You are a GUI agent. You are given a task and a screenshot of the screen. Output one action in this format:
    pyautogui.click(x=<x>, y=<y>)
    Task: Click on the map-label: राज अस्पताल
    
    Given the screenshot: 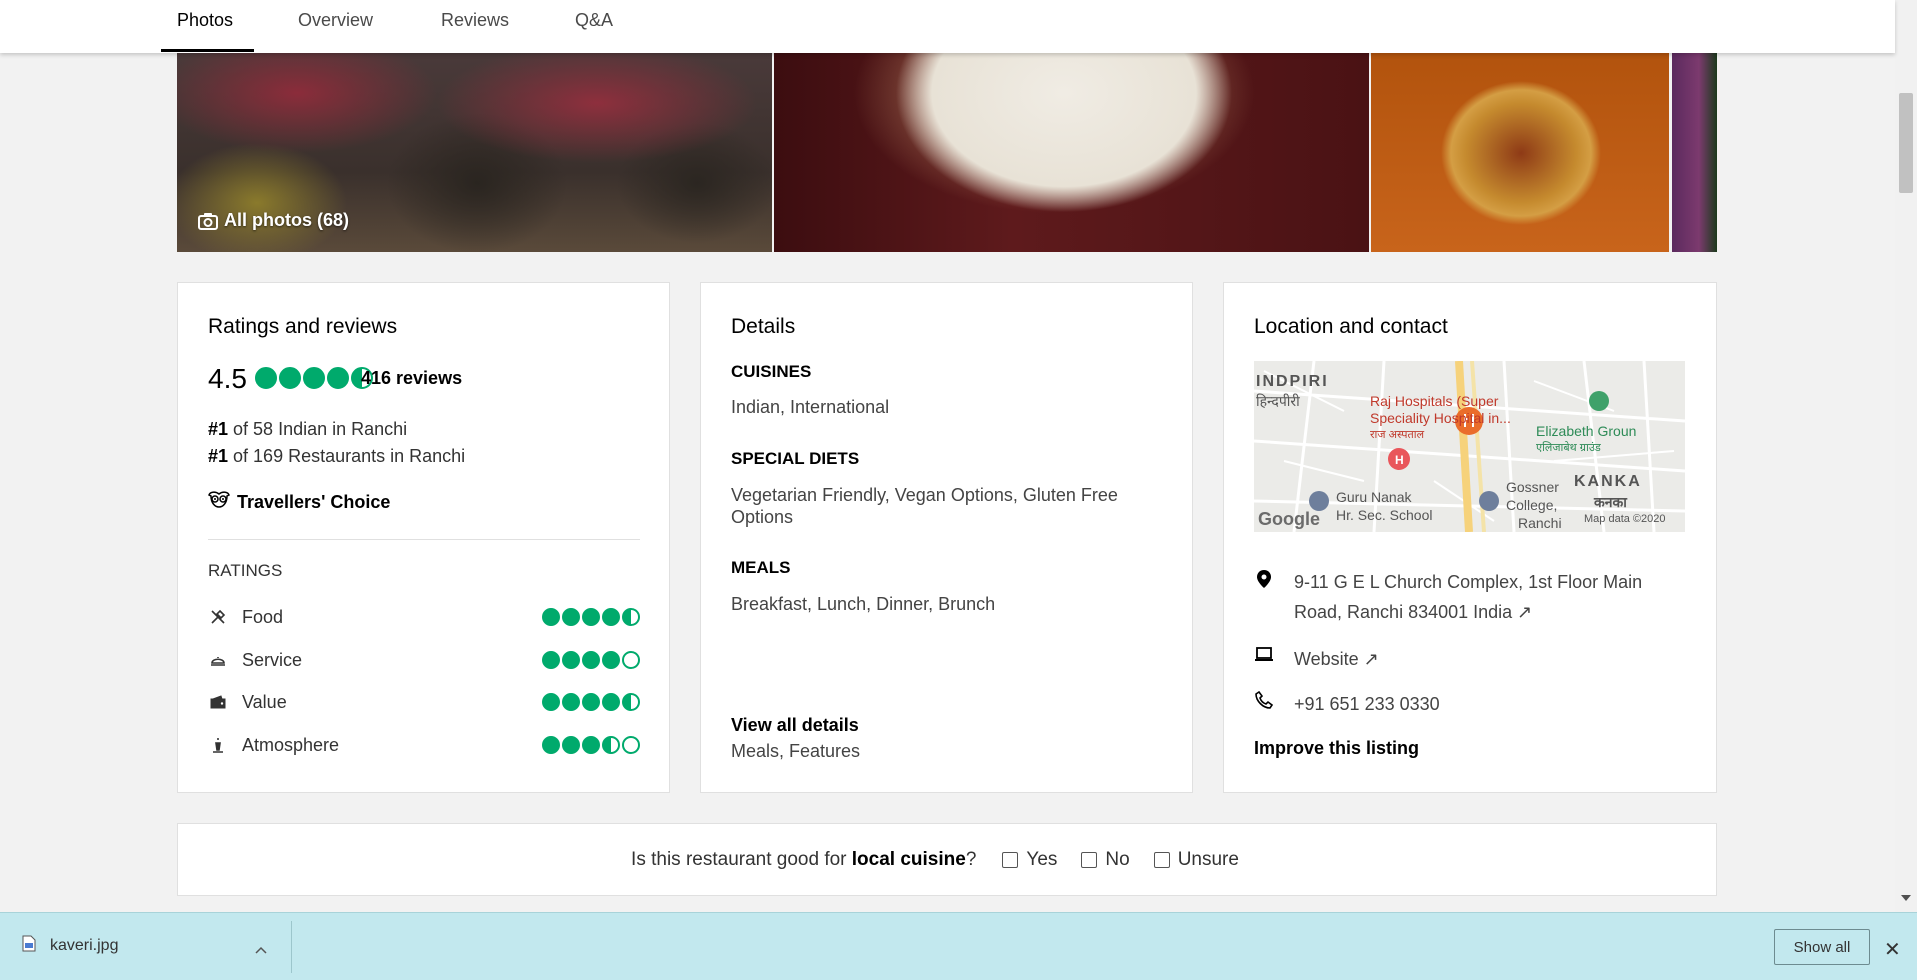 What is the action you would take?
    pyautogui.click(x=1397, y=435)
    